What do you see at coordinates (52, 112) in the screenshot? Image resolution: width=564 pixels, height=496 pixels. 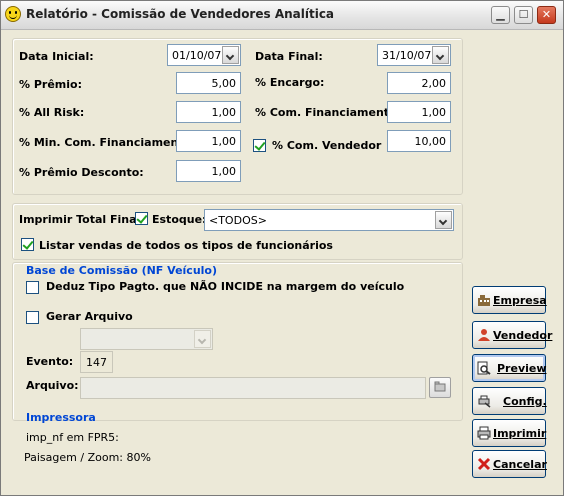 I see `allrisk-label: % All Risk:` at bounding box center [52, 112].